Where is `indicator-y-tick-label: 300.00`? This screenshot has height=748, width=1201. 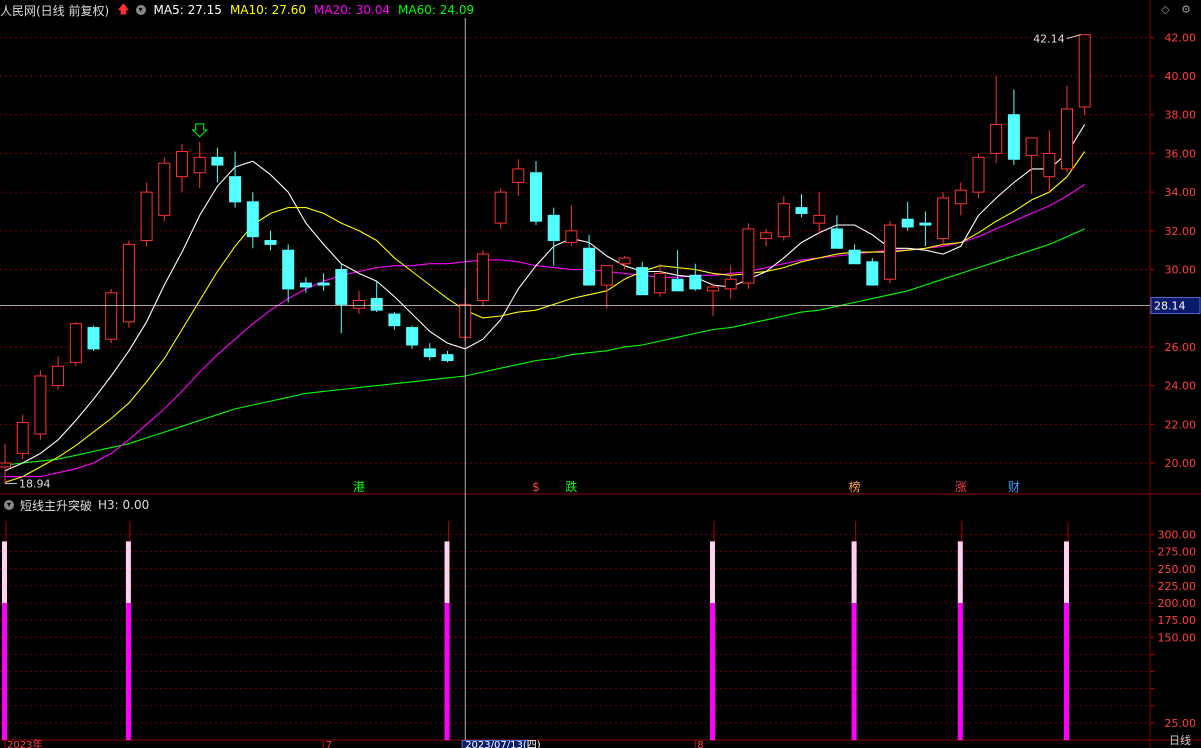
indicator-y-tick-label: 300.00 is located at coordinates (1177, 535).